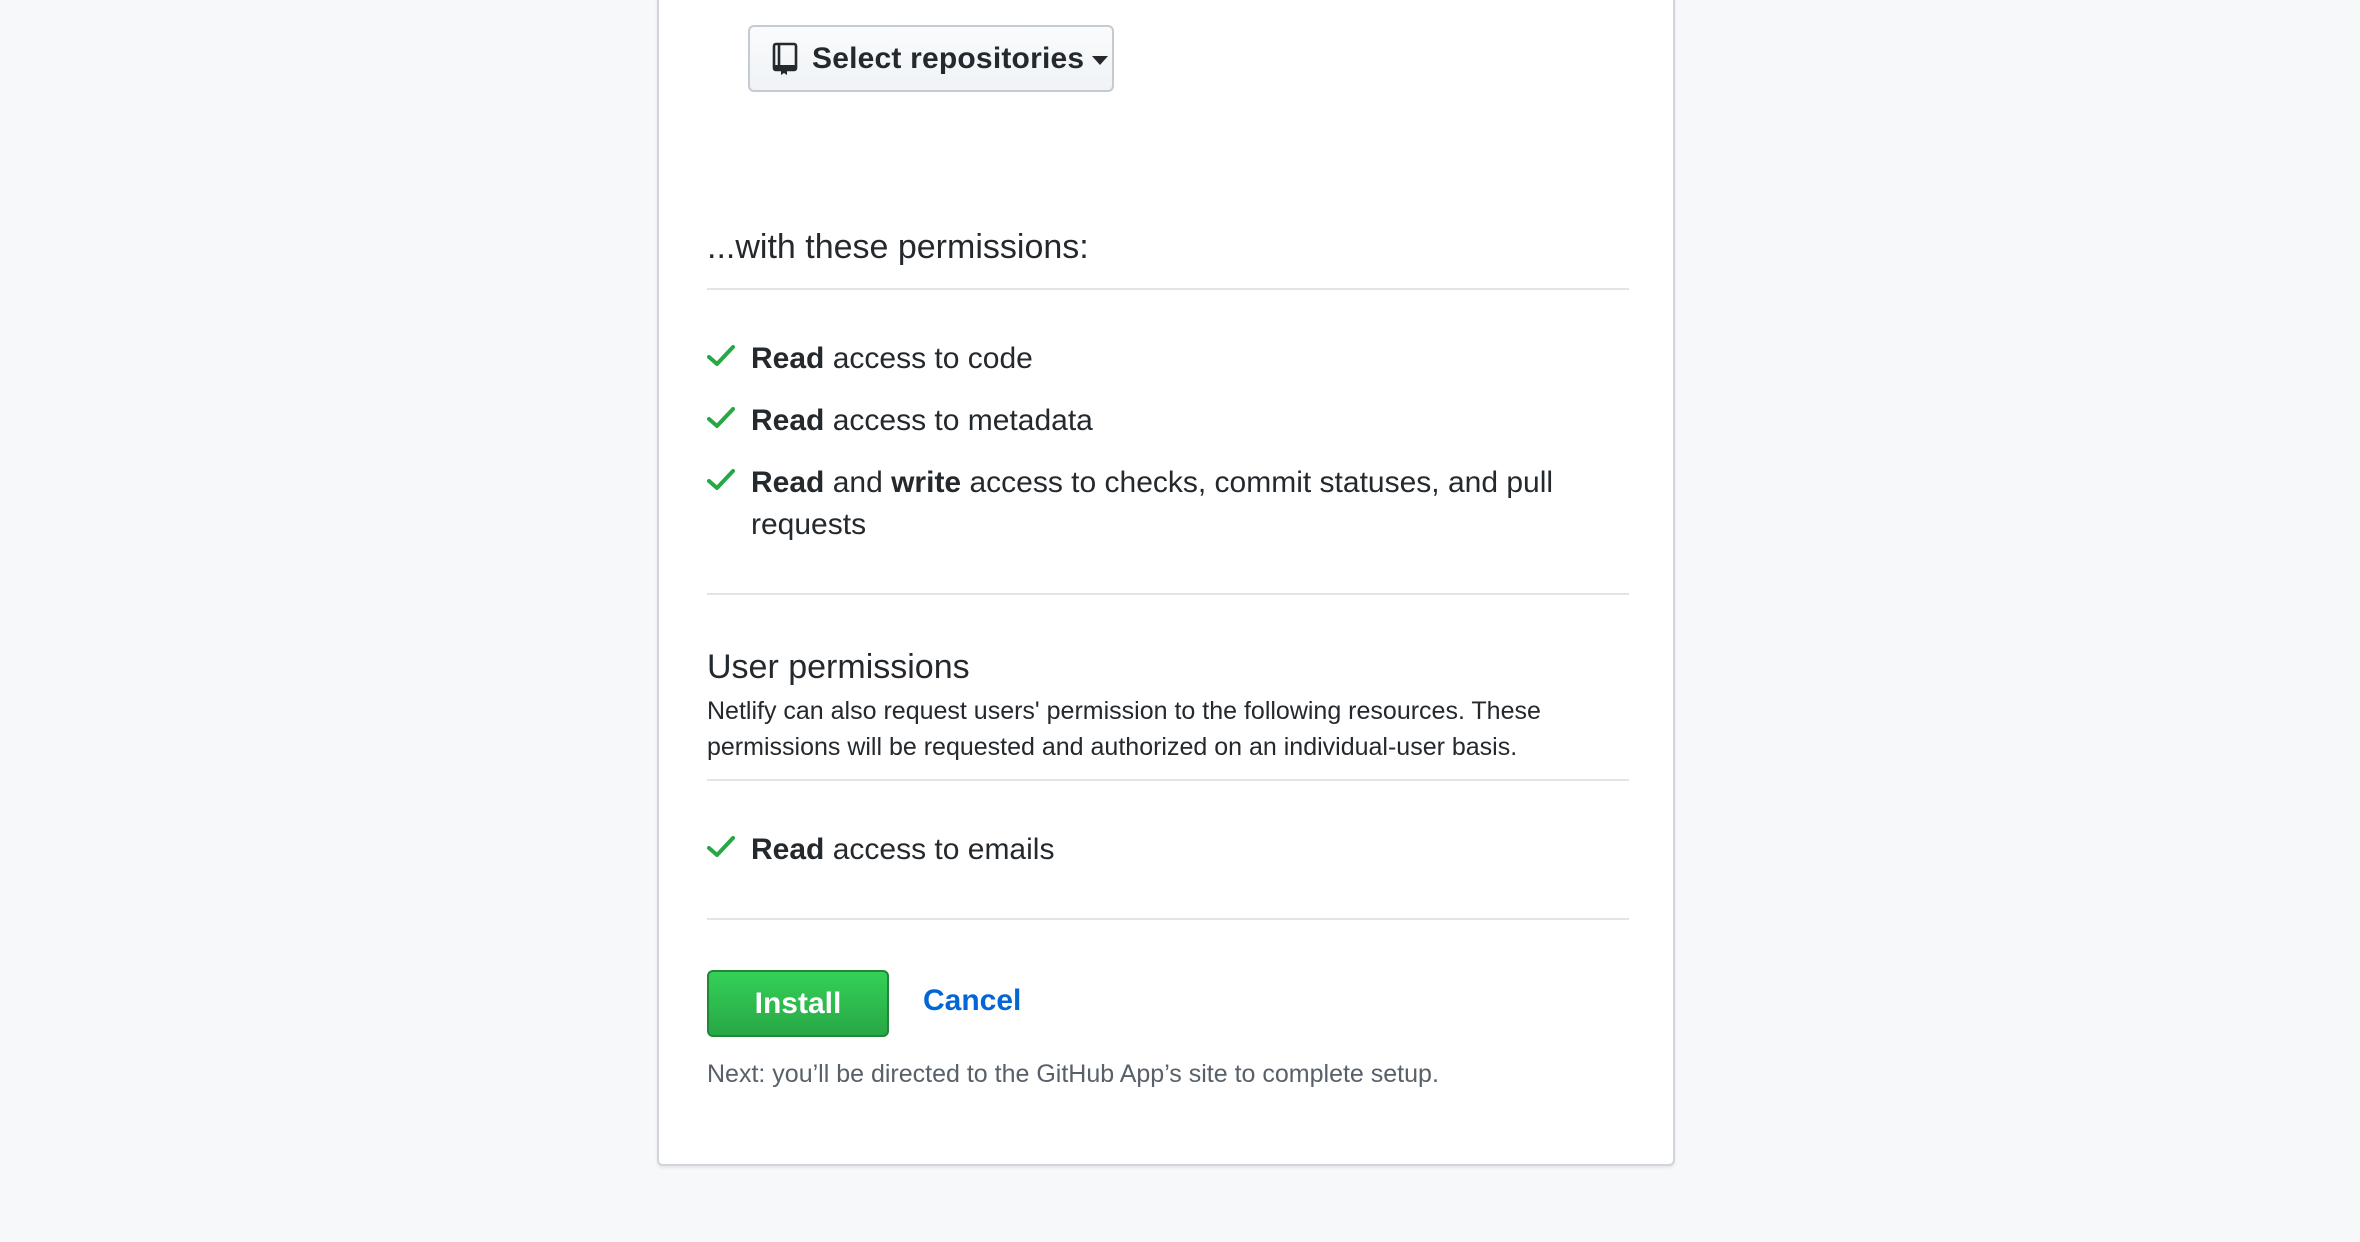 The image size is (2360, 1242). What do you see at coordinates (1157, 850) in the screenshot?
I see `permission-item-read-emails: Read access to emails` at bounding box center [1157, 850].